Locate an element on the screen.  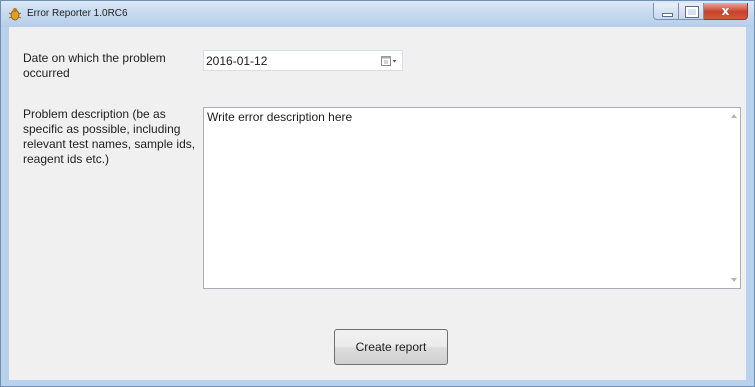
maximize-button is located at coordinates (691, 11).